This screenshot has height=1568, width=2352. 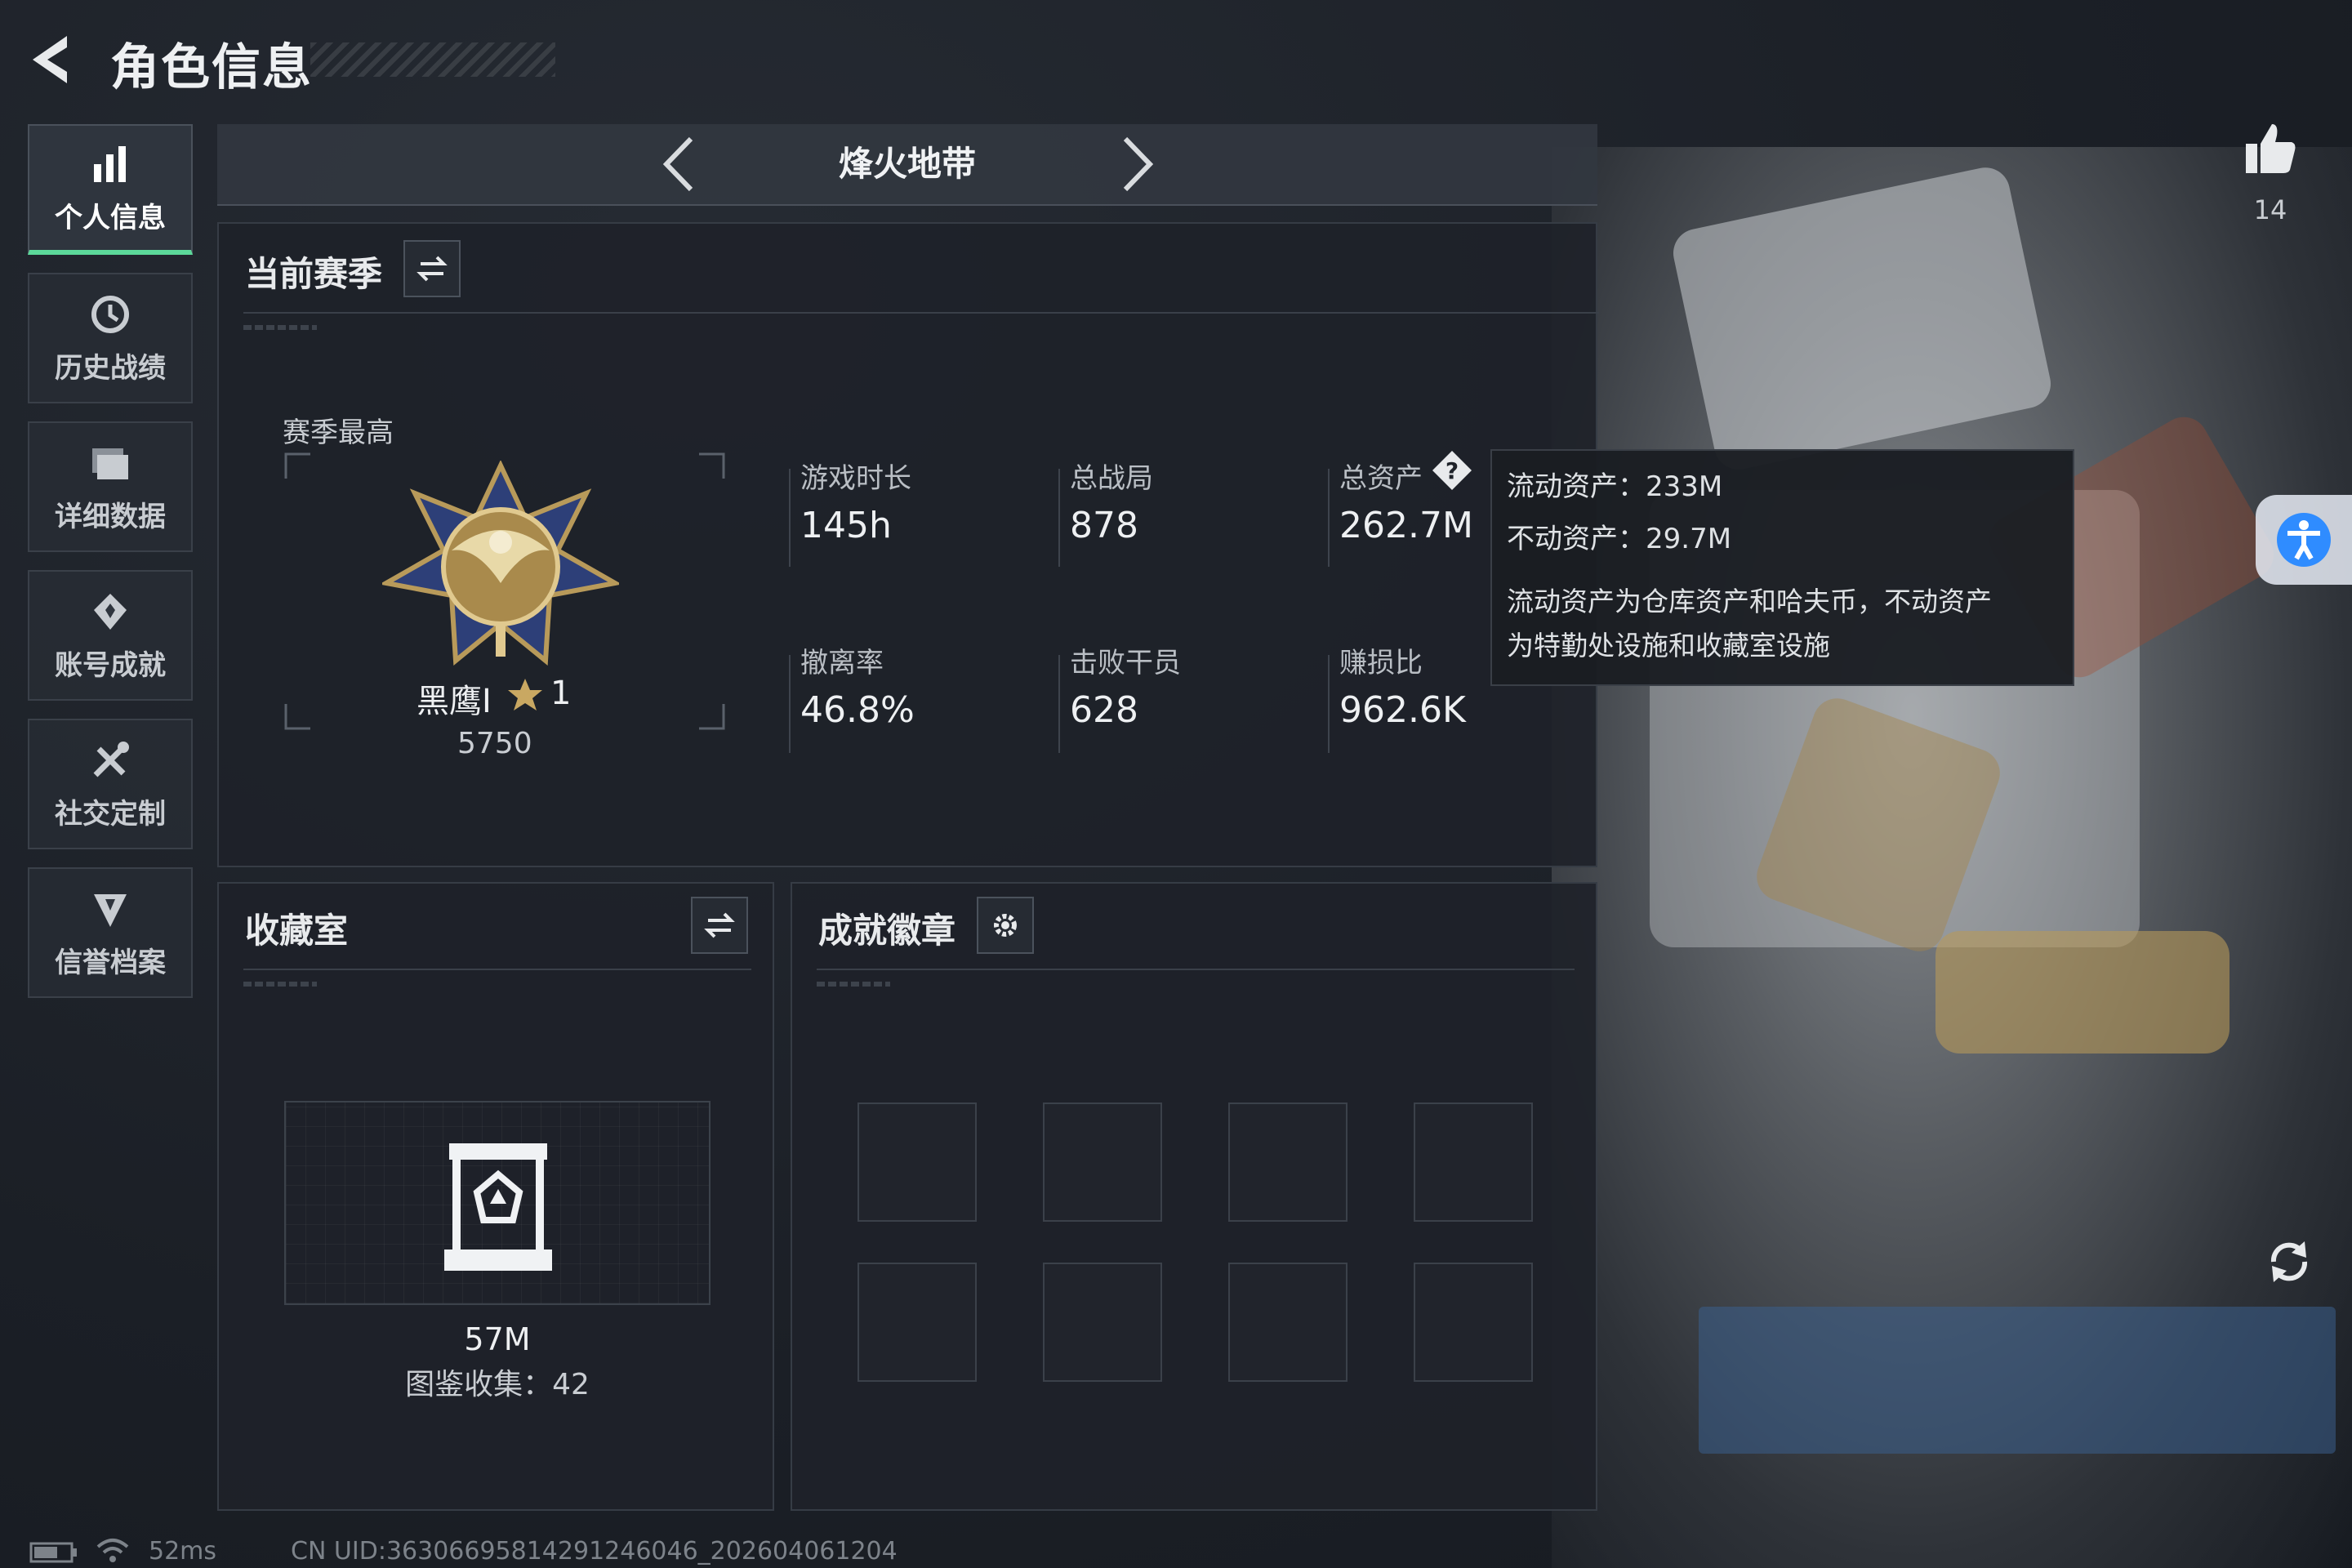 I want to click on accessibility-icon, so click(x=2304, y=540).